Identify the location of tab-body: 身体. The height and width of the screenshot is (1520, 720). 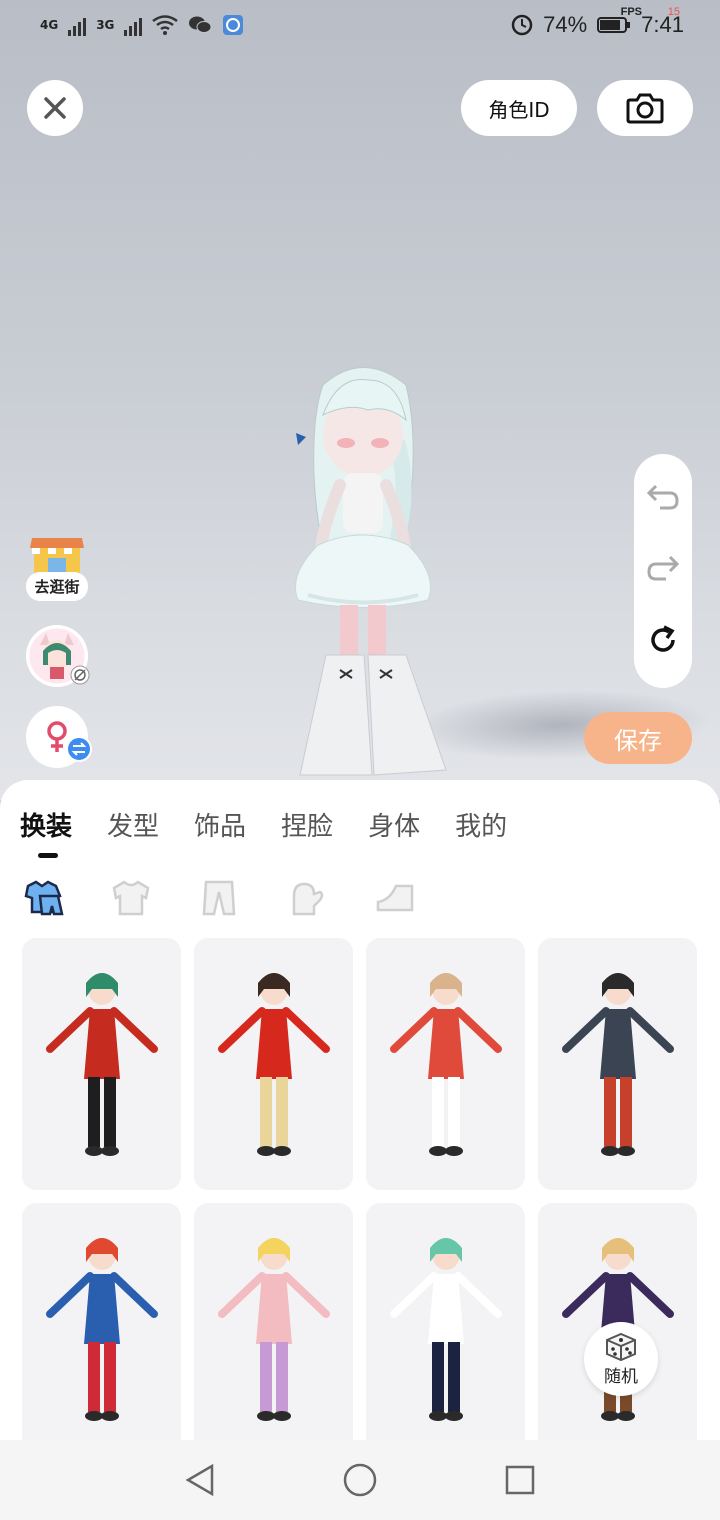
(394, 824).